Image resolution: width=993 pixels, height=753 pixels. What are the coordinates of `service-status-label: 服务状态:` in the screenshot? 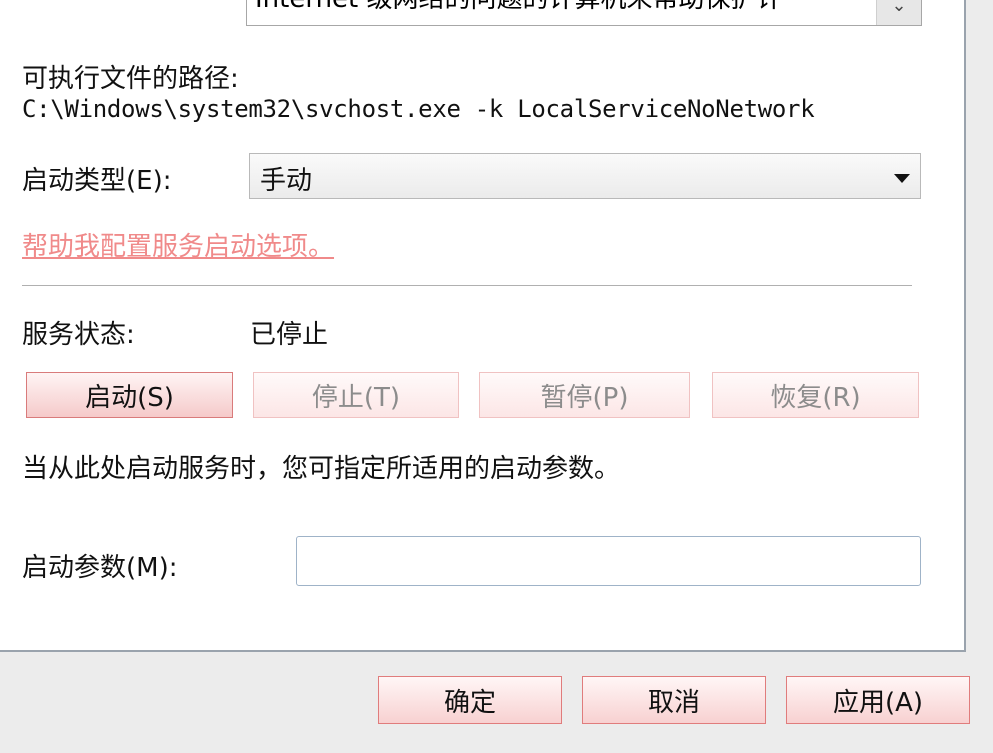 It's located at (78, 335).